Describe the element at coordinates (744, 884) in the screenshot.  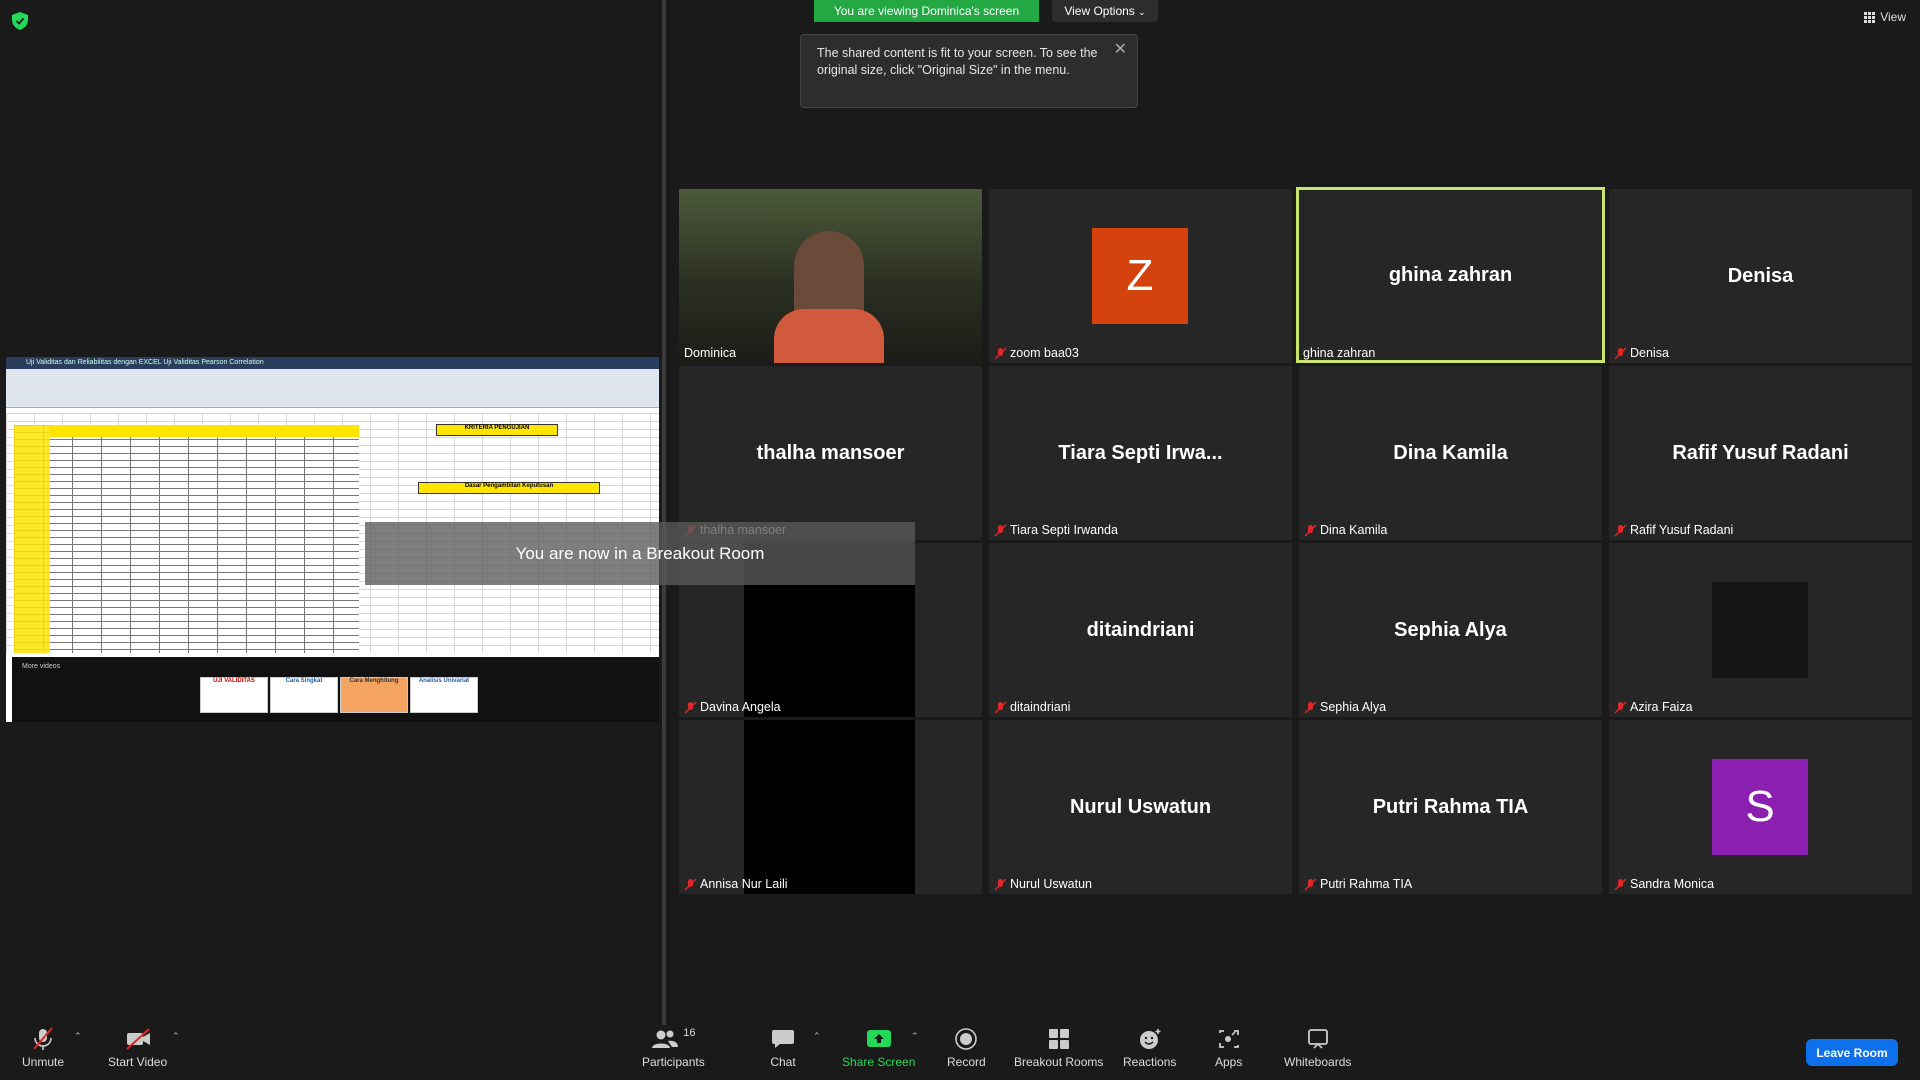
I see `participant-name: Annisa Nur Laili` at that location.